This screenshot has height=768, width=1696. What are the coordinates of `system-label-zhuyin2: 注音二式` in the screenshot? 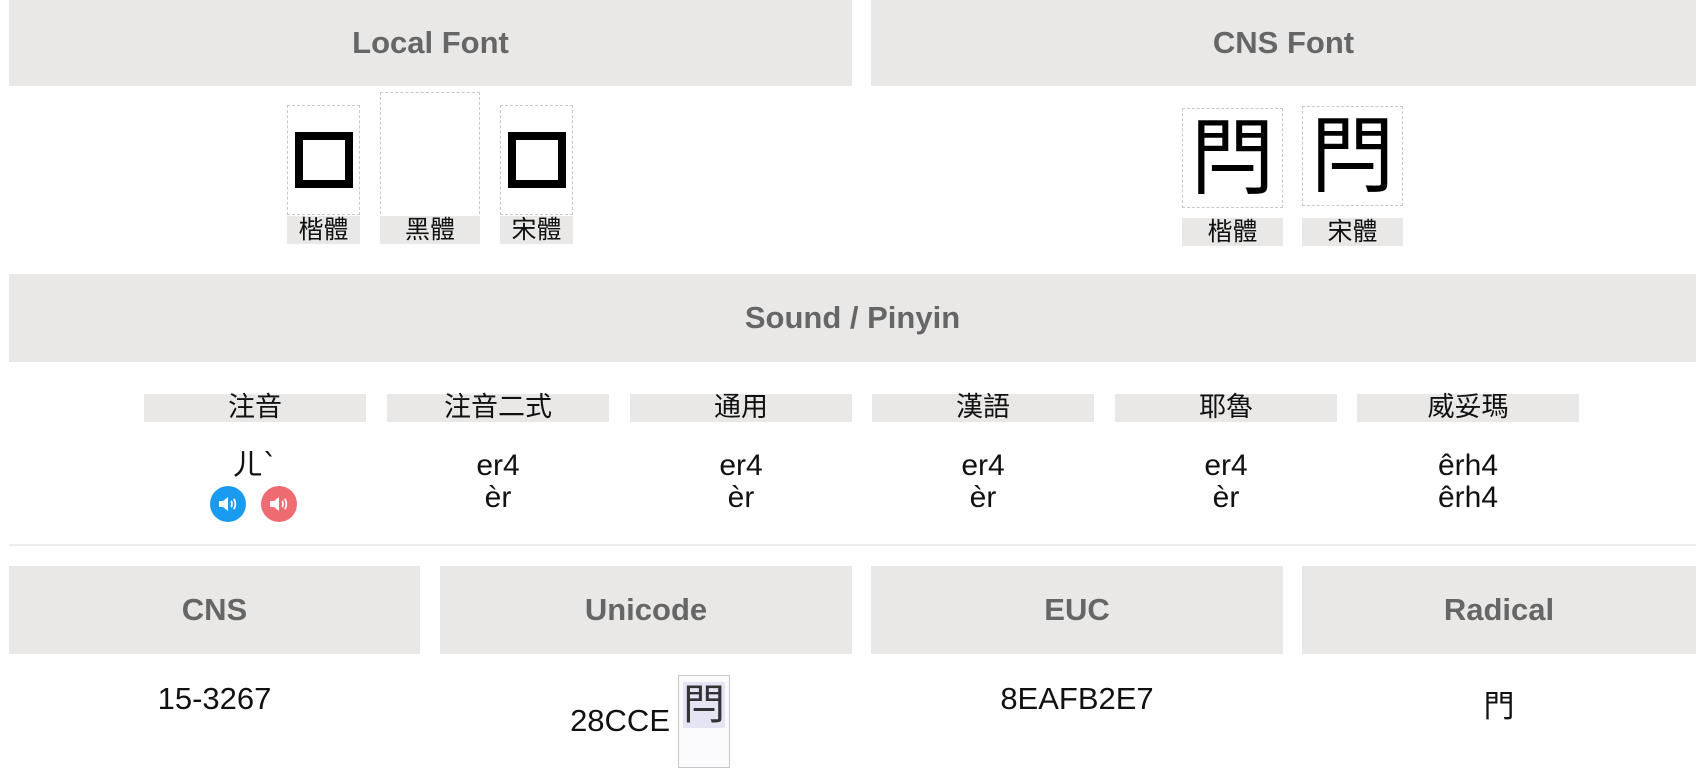 It's located at (498, 408).